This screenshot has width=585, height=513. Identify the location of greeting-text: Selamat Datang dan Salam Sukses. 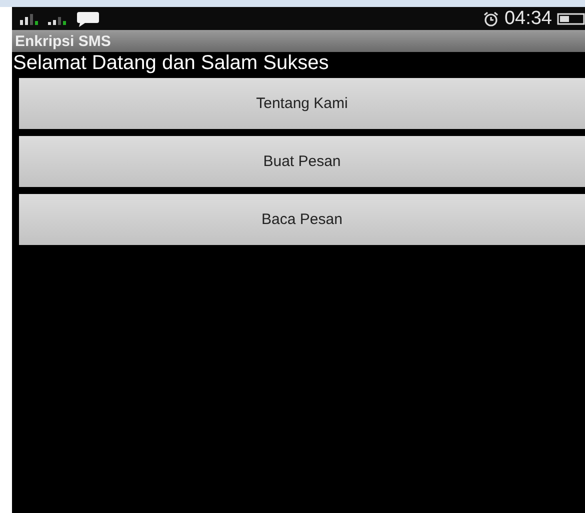
(171, 63).